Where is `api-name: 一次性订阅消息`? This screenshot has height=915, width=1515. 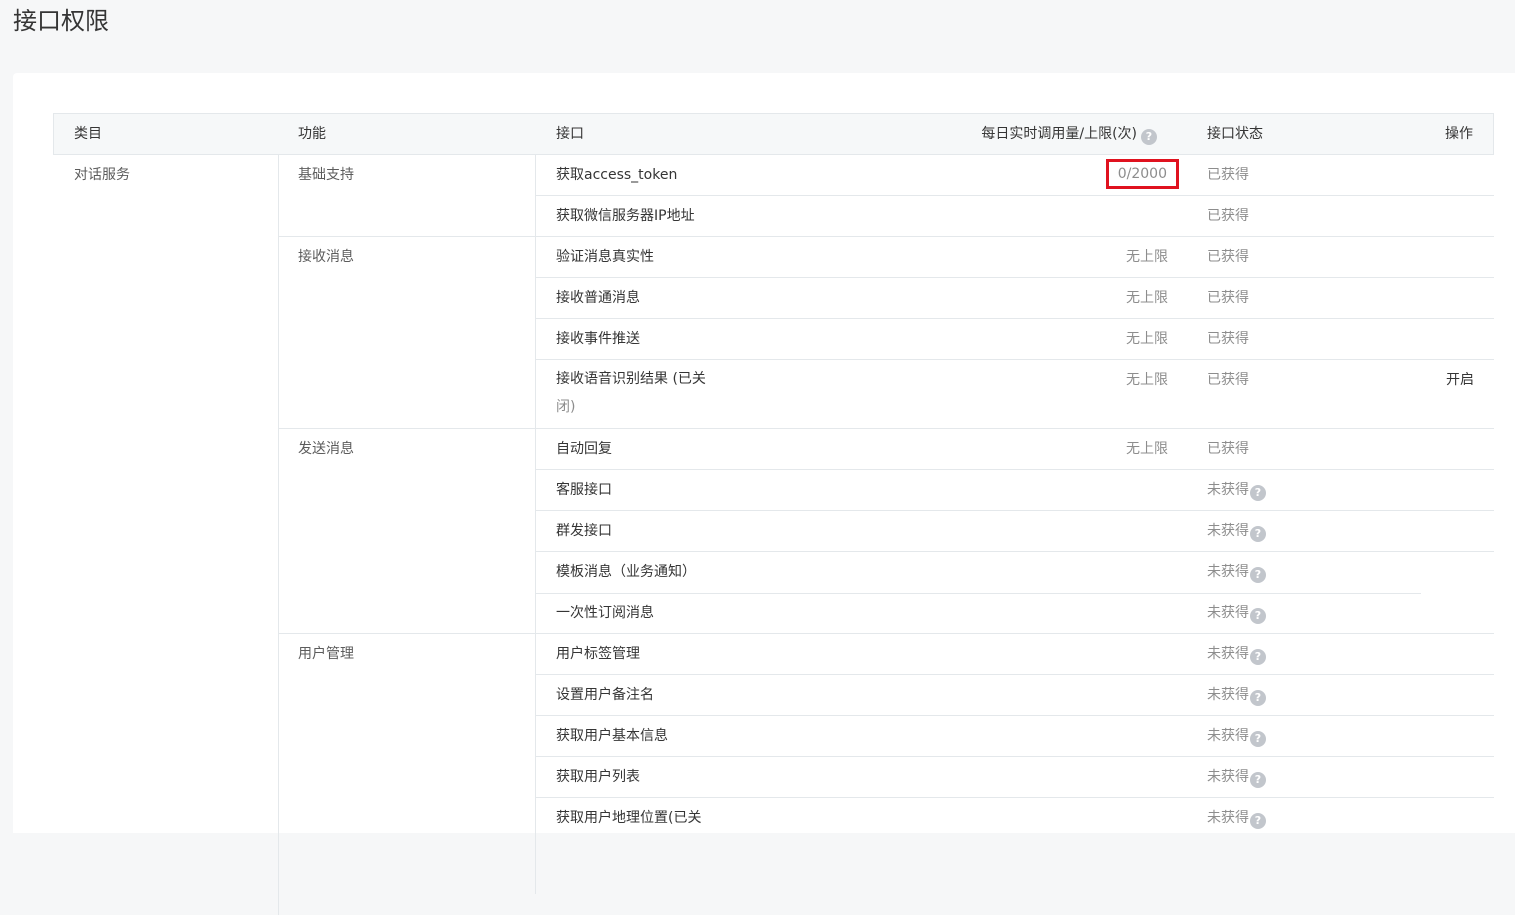
api-name: 一次性订阅消息 is located at coordinates (605, 613).